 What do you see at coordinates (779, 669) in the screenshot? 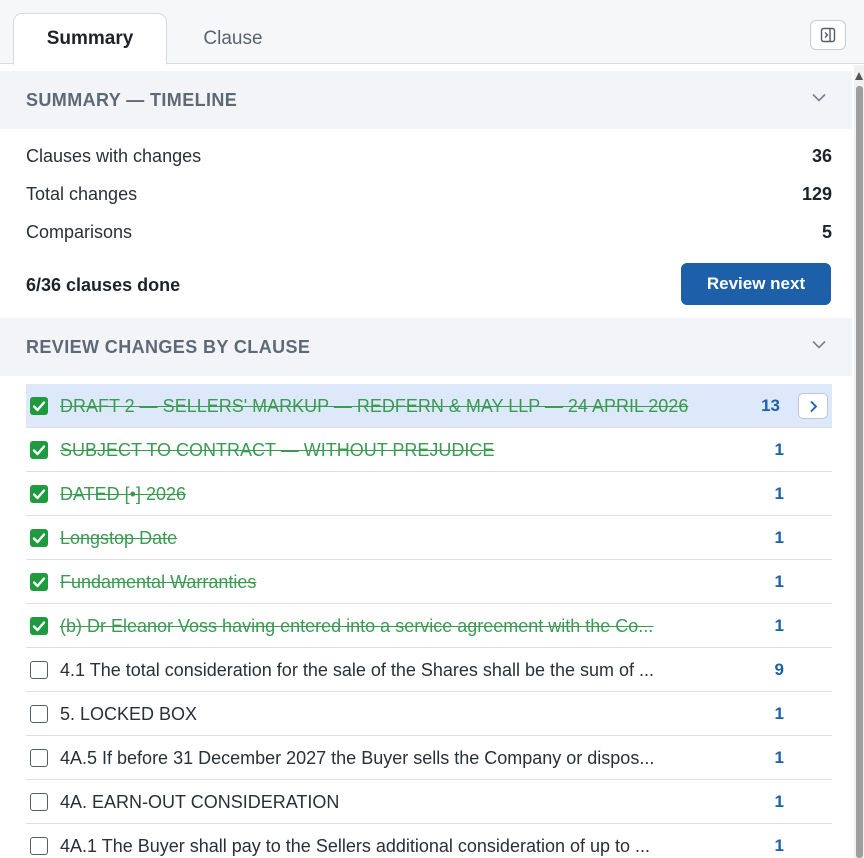
I see `clause-change-count: 9` at bounding box center [779, 669].